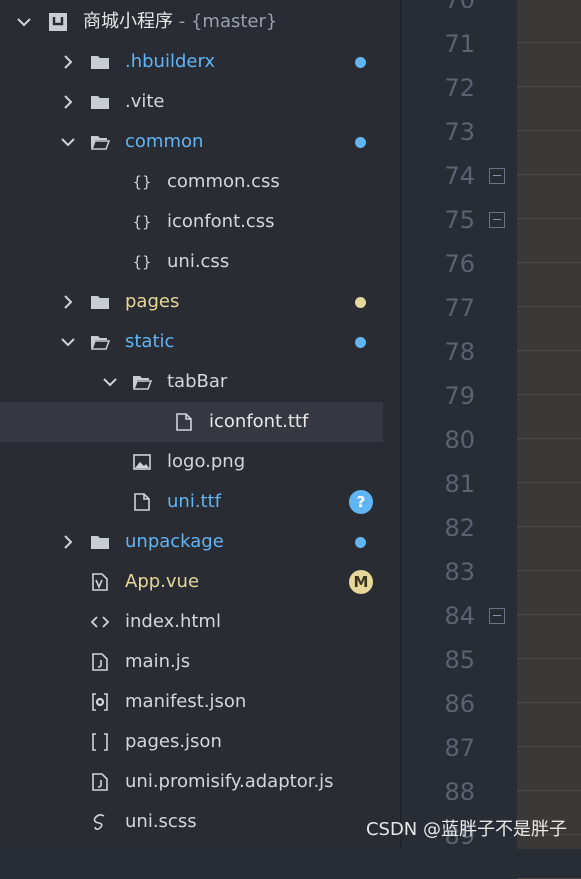  I want to click on html-code-icon, so click(100, 622).